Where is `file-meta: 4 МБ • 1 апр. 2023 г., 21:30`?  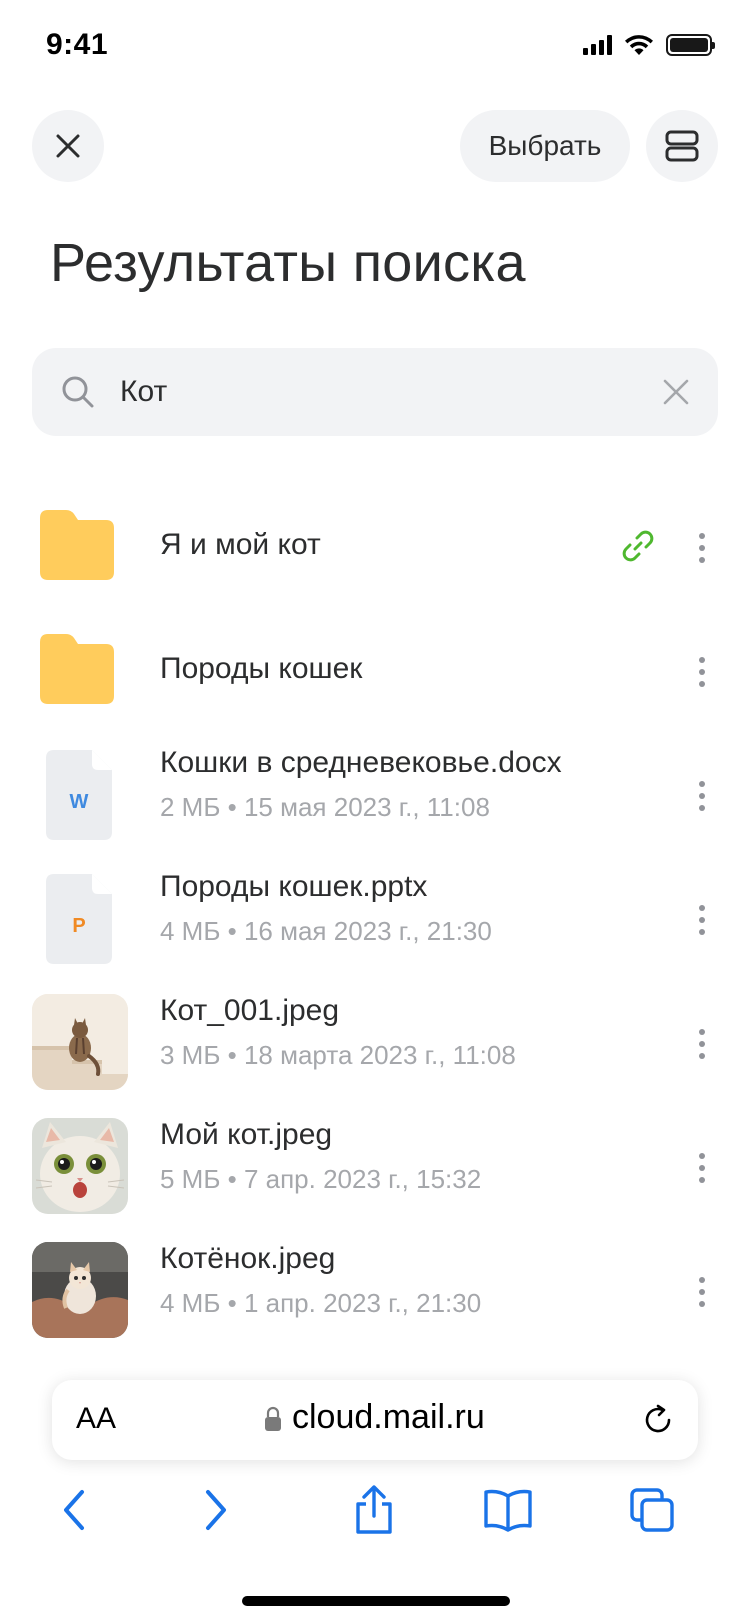
file-meta: 4 МБ • 1 апр. 2023 г., 21:30 is located at coordinates (321, 1303).